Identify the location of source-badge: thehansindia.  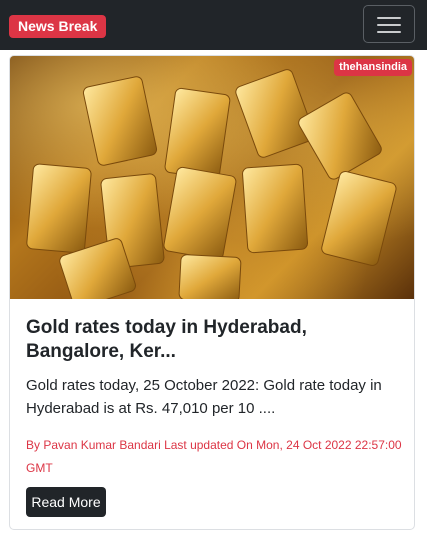
(373, 67).